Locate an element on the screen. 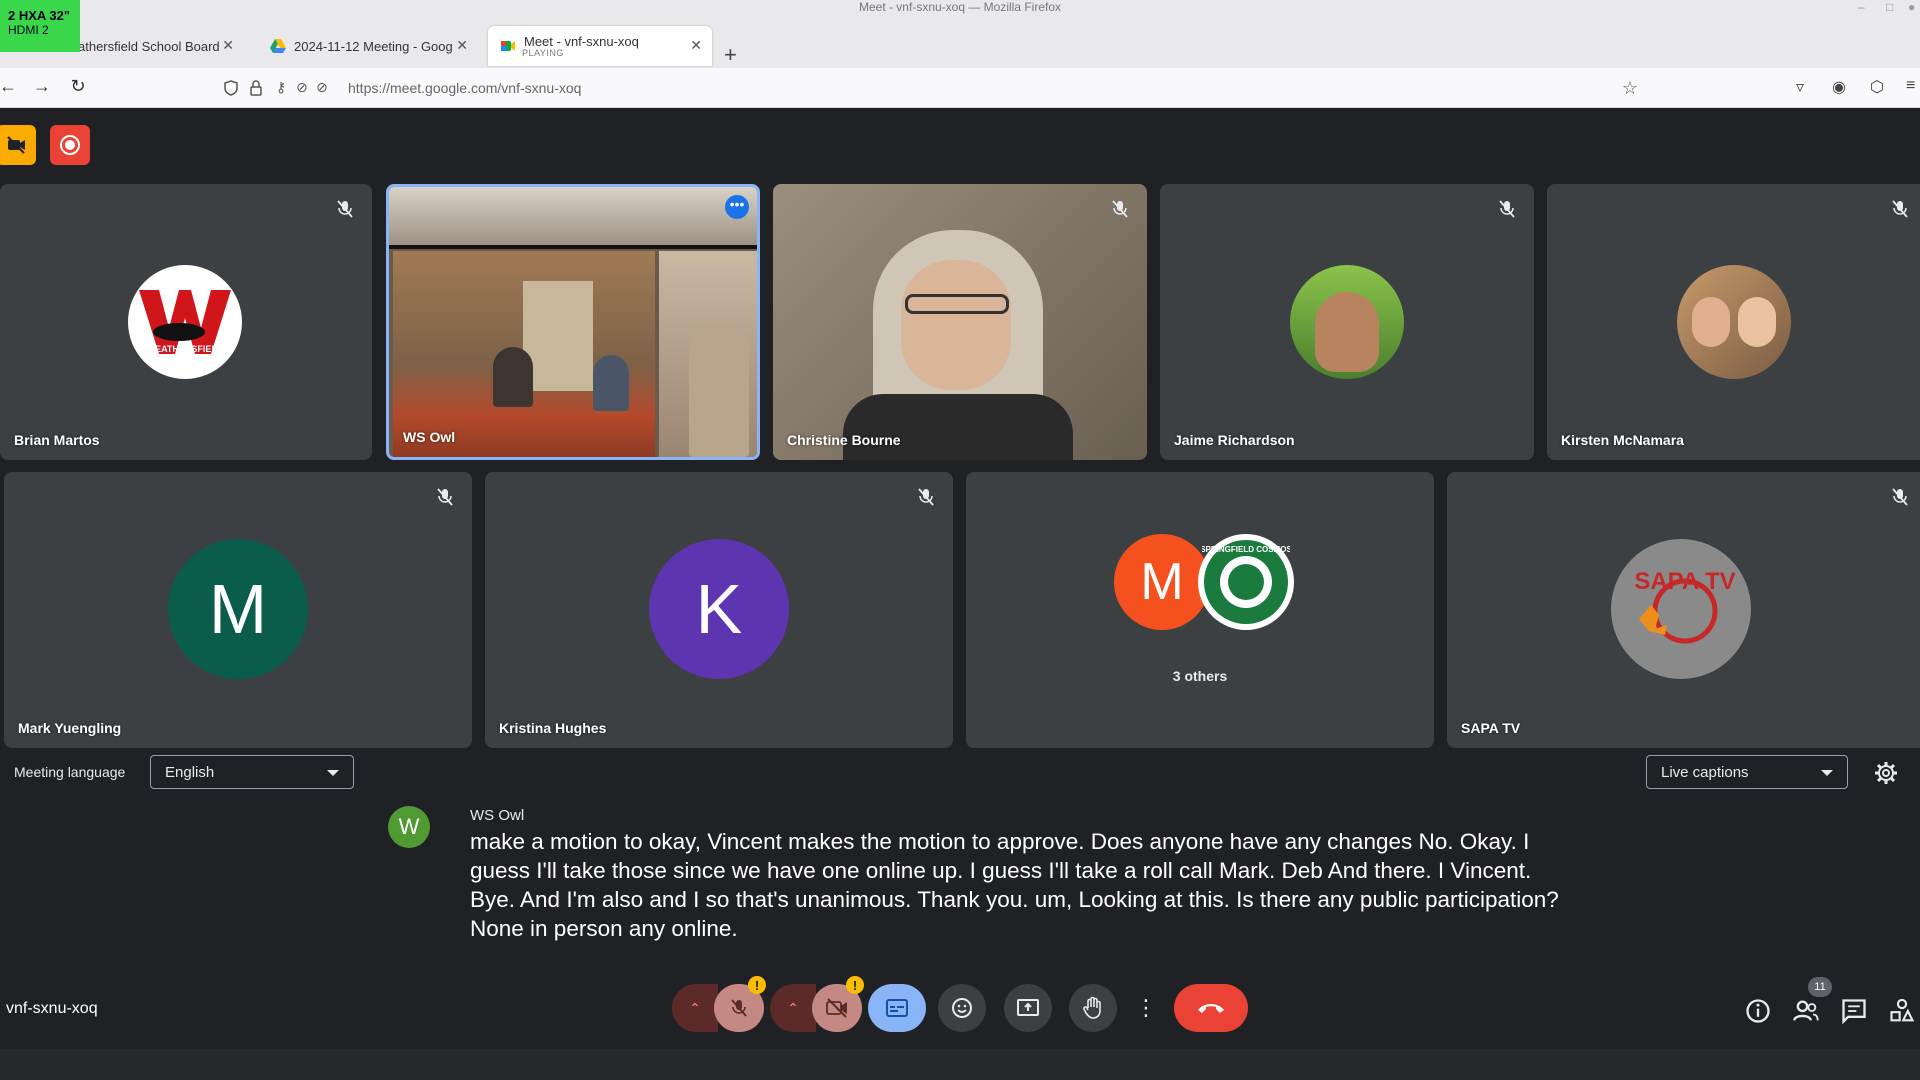  springfield-cosmos-emblem: SPRINGFIELD COSMOS is located at coordinates (1246, 582).